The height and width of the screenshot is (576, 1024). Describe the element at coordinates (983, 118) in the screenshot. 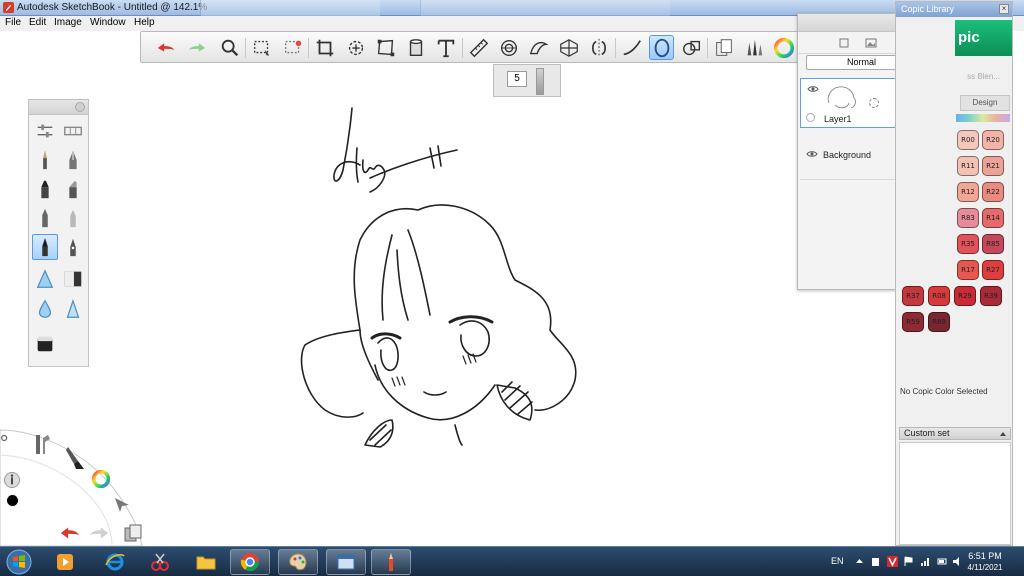

I see `copic-color-family-bar` at that location.